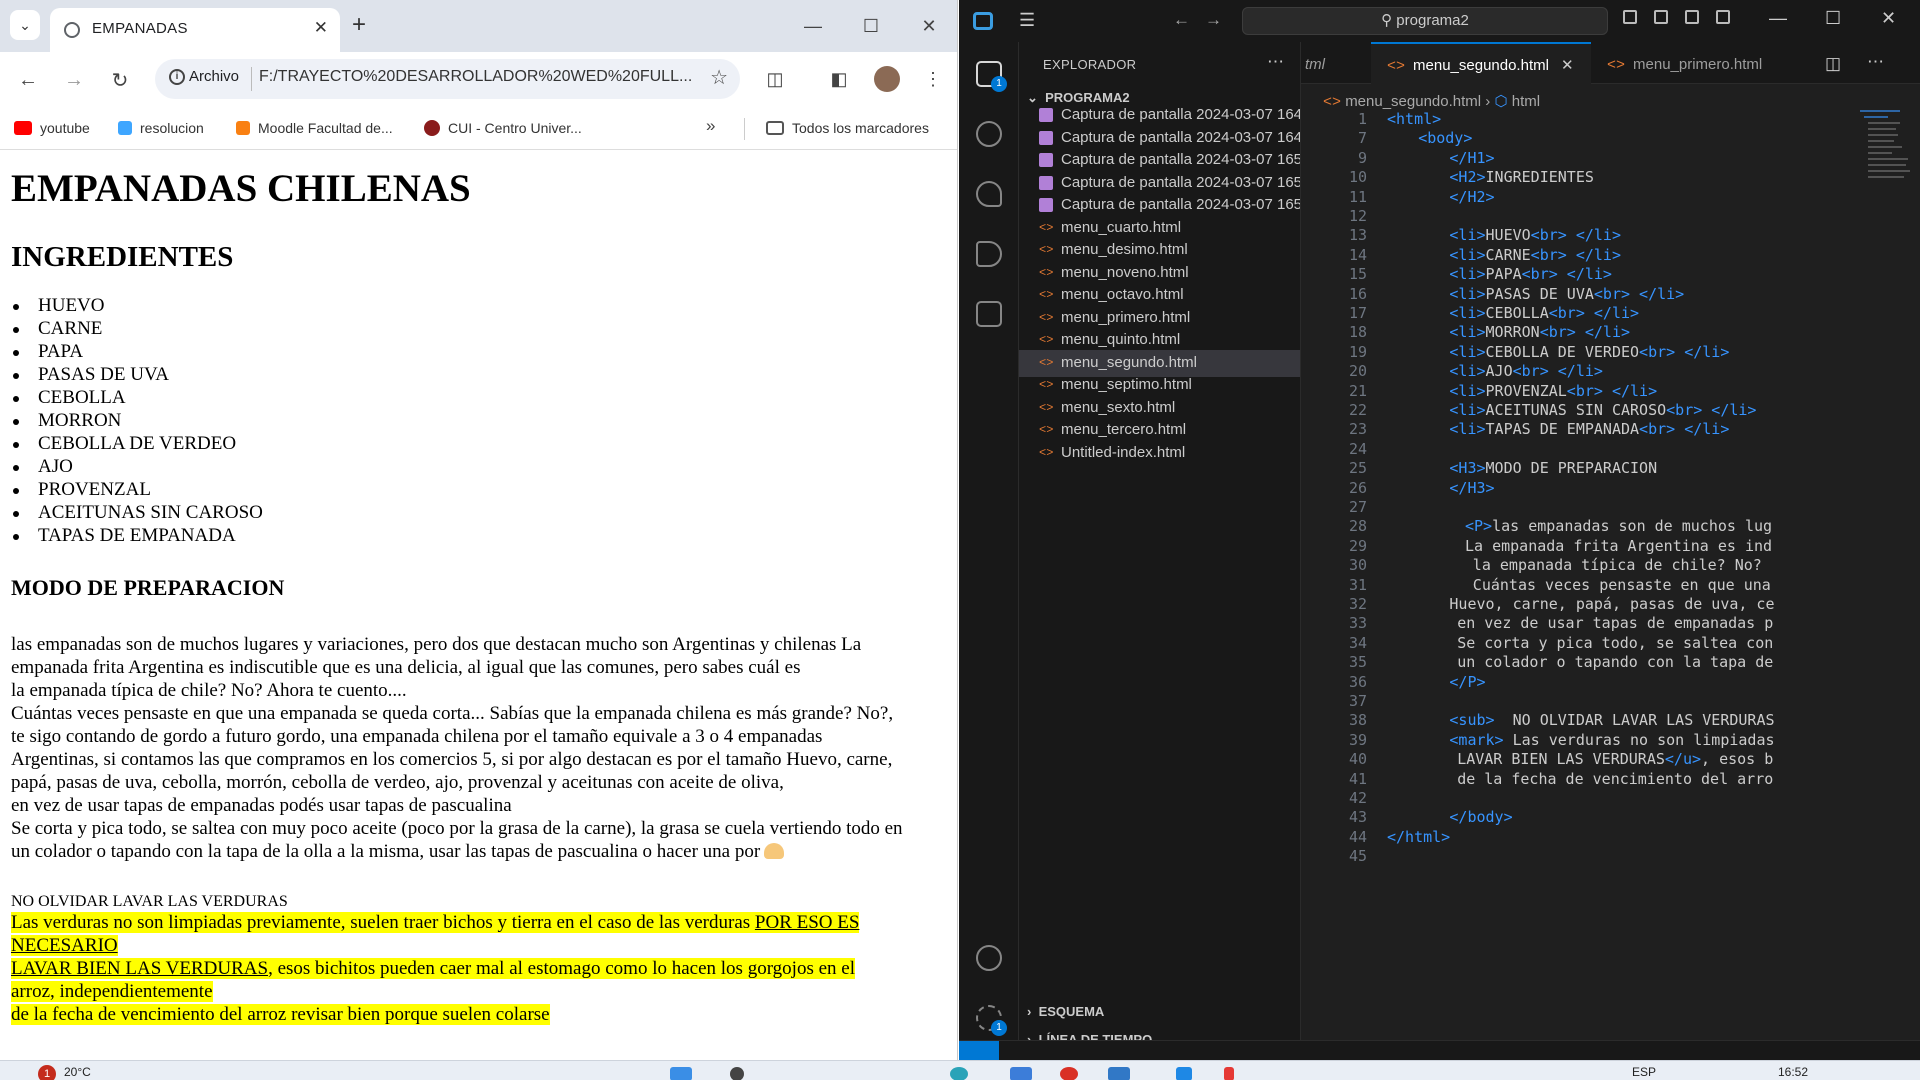  Describe the element at coordinates (195, 30) in the screenshot. I see `browser-tab: EMPANADAS ✕` at that location.